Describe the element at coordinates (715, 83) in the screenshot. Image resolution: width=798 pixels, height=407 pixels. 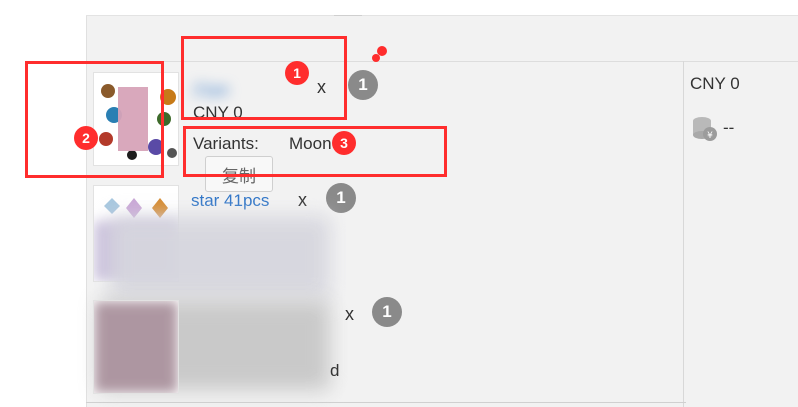
I see `total-price: CNY 0` at that location.